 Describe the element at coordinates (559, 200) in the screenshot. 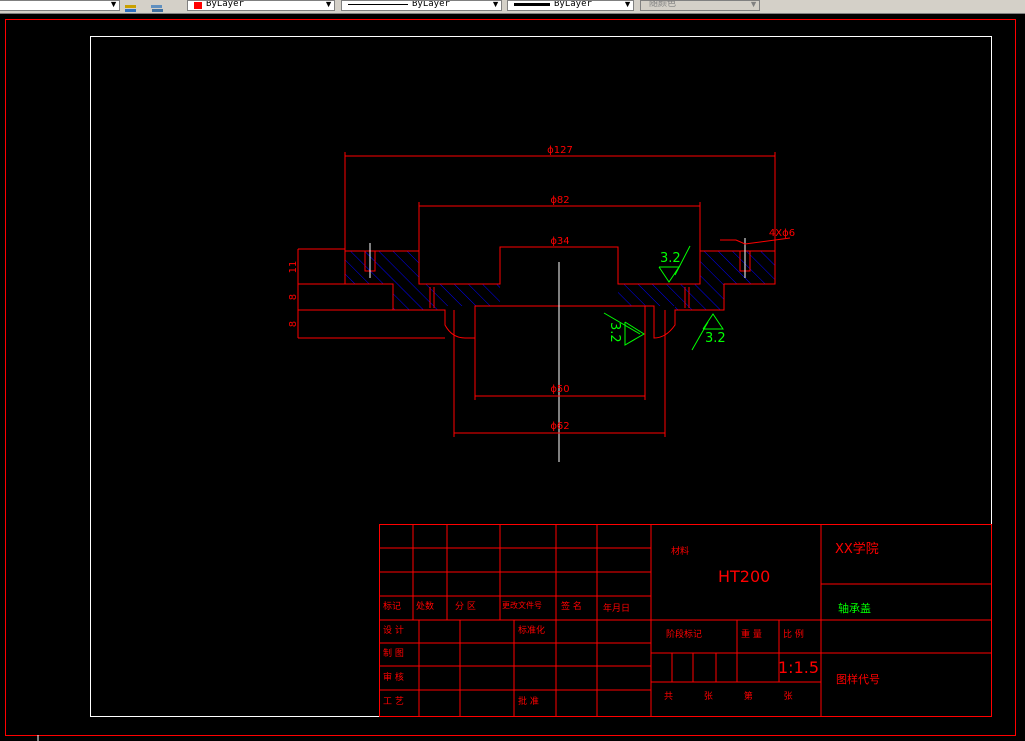

I see `dim-diameter-82: ϕ82` at that location.